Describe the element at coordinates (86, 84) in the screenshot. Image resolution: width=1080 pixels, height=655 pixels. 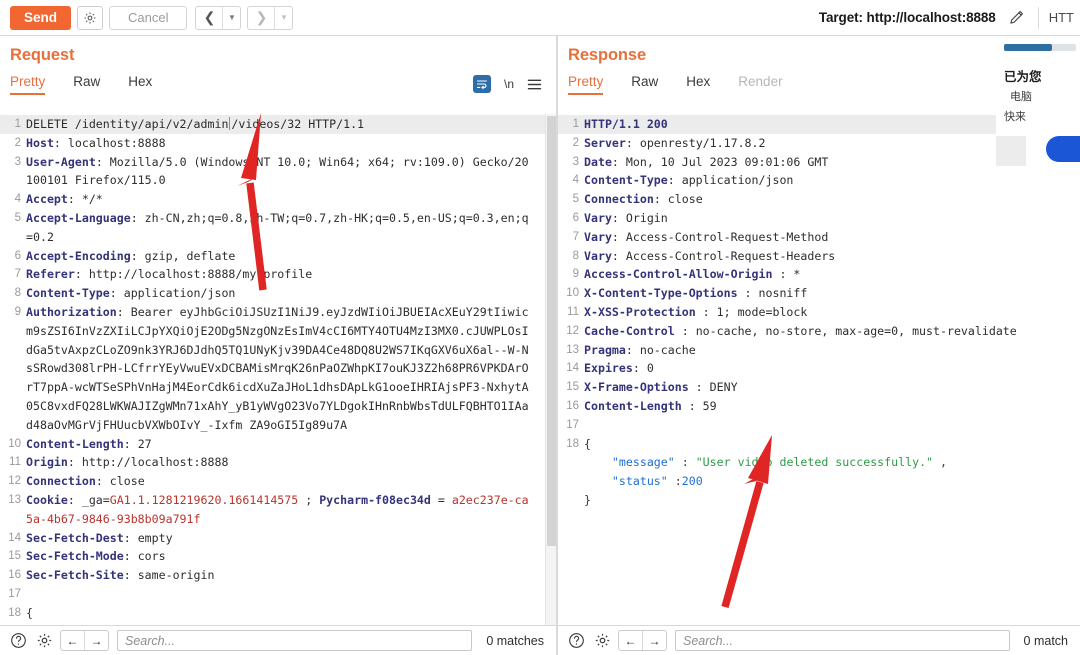
I see `tab-request-raw: Raw` at that location.